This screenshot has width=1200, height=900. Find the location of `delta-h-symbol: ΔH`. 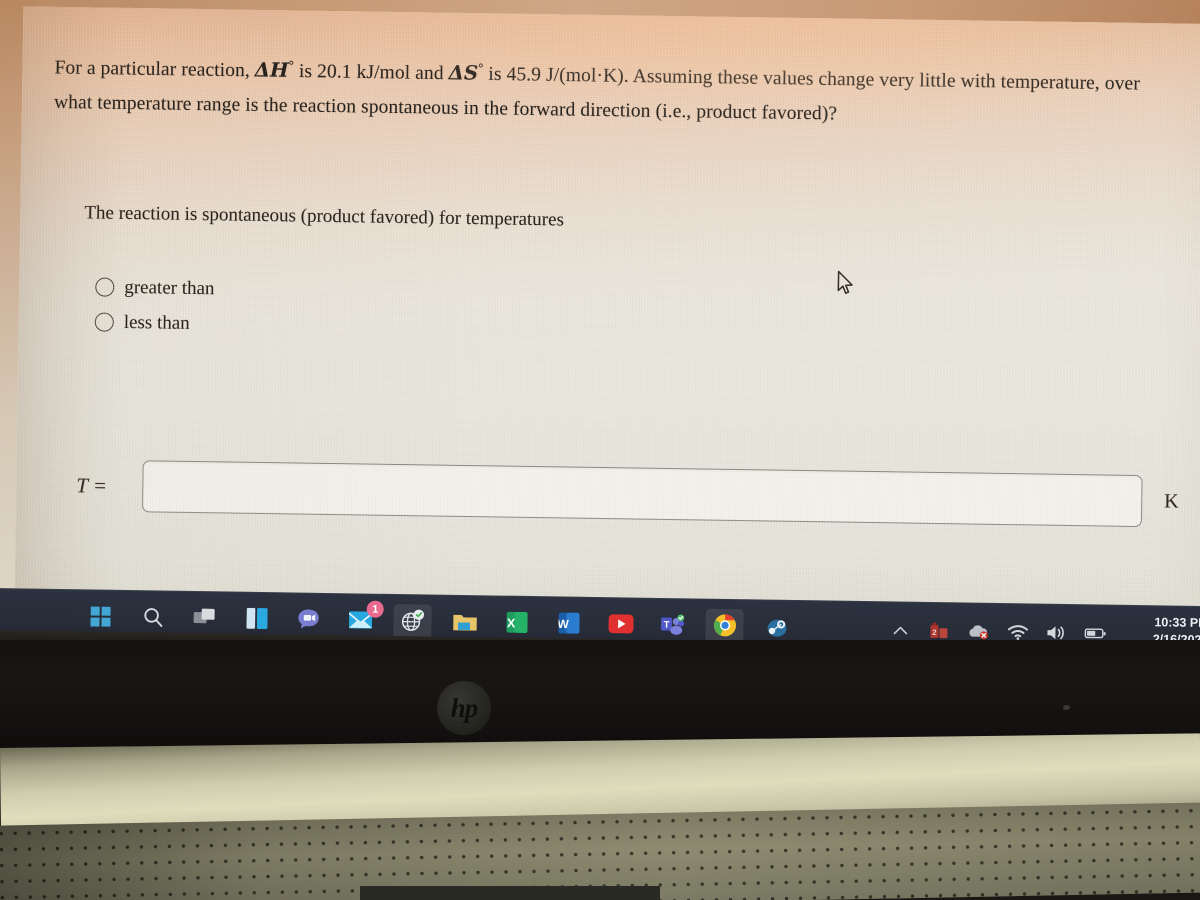

delta-h-symbol: ΔH is located at coordinates (271, 70).